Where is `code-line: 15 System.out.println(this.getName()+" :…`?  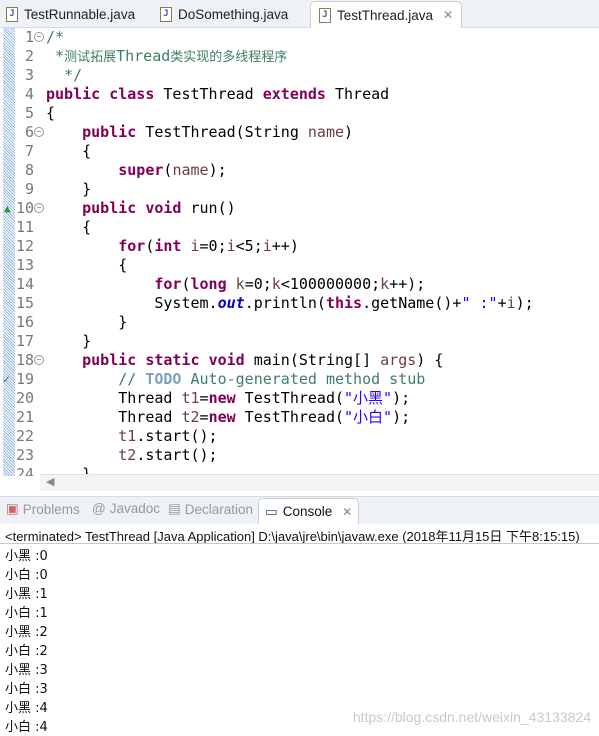
code-line: 15 System.out.println(this.getName()+" :… is located at coordinates (299, 303).